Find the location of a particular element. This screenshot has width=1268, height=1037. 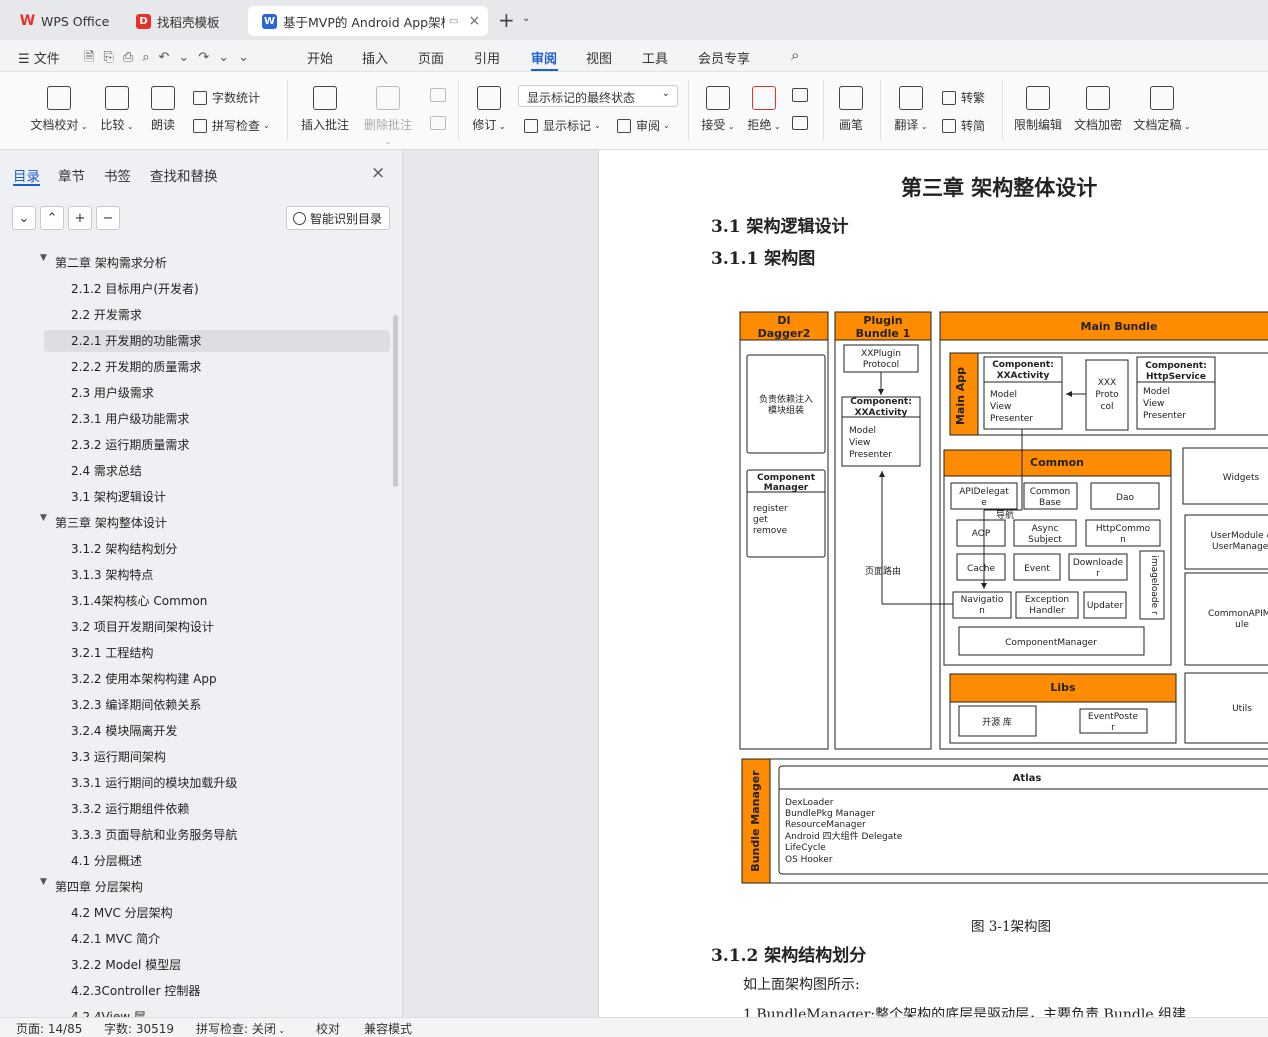

toc-item: 4.2 MVC 分层架构 is located at coordinates (122, 913).